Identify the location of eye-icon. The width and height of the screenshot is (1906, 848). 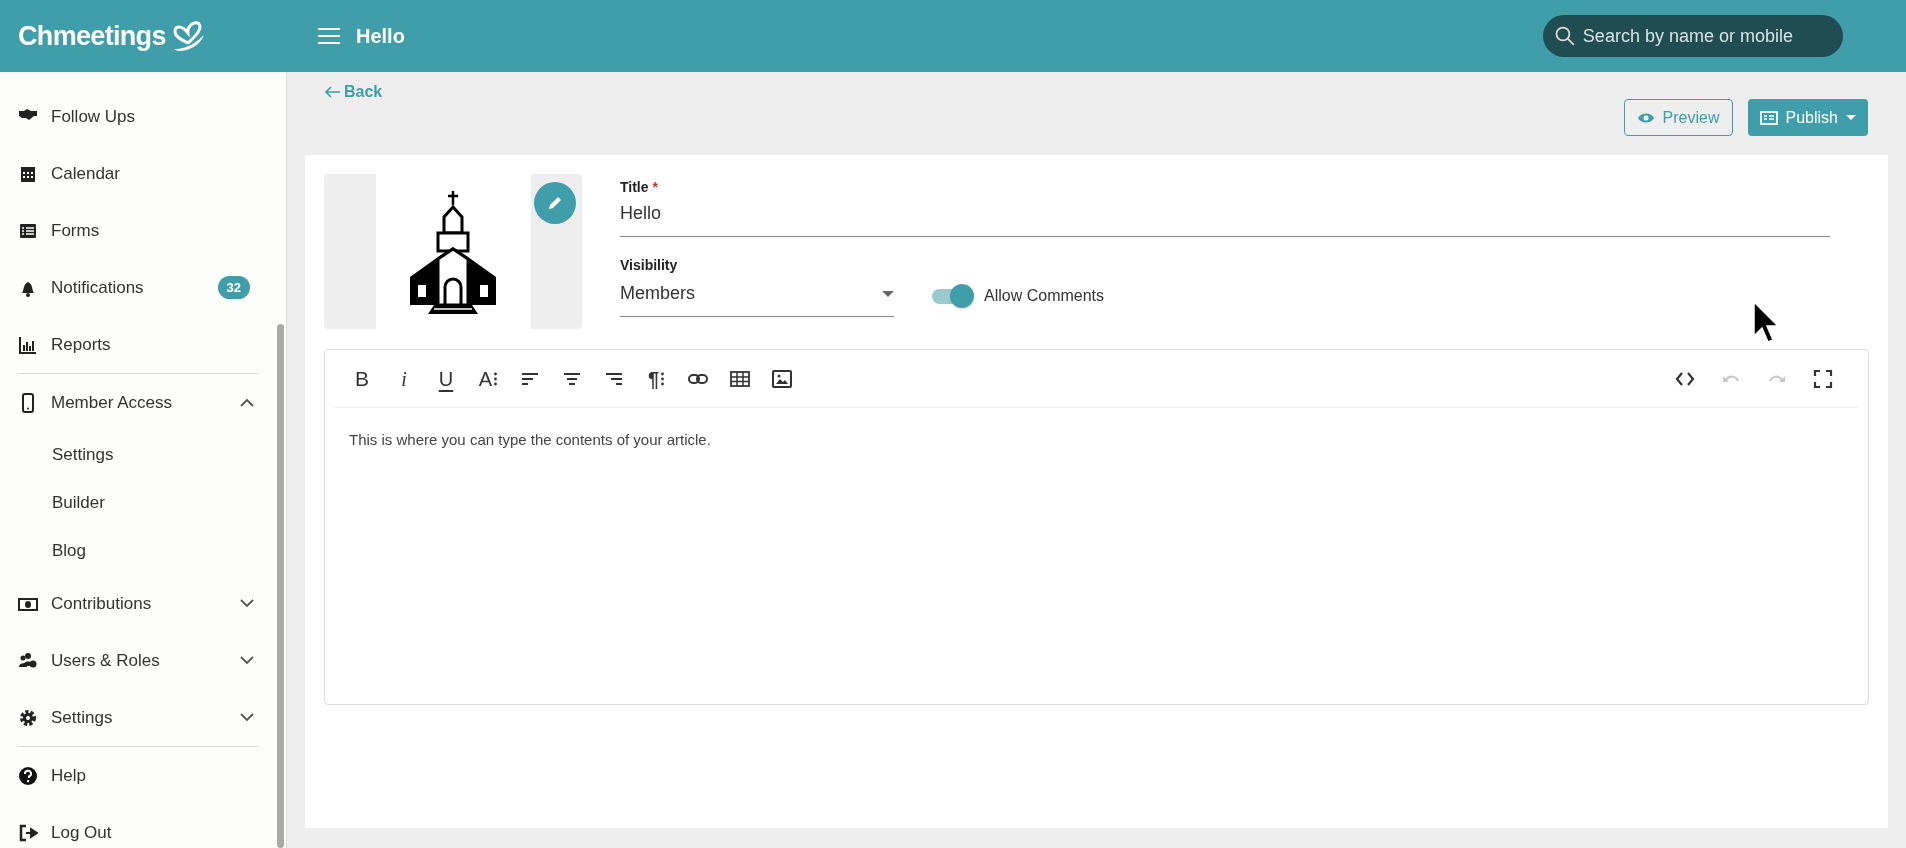
(1645, 117).